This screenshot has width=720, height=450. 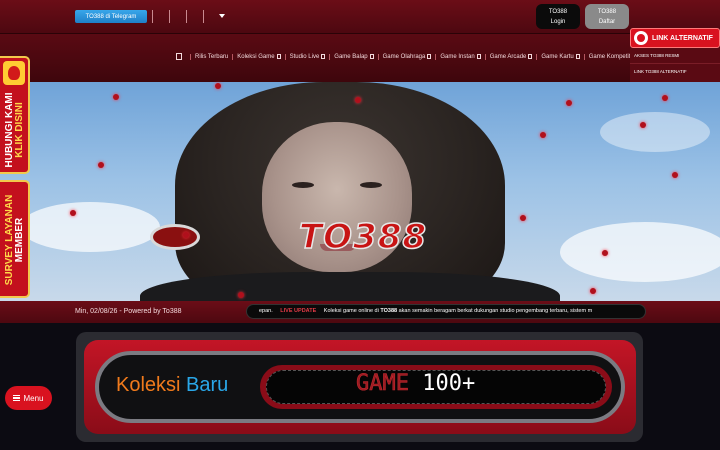 What do you see at coordinates (449, 383) in the screenshot?
I see `game-number: 100+` at bounding box center [449, 383].